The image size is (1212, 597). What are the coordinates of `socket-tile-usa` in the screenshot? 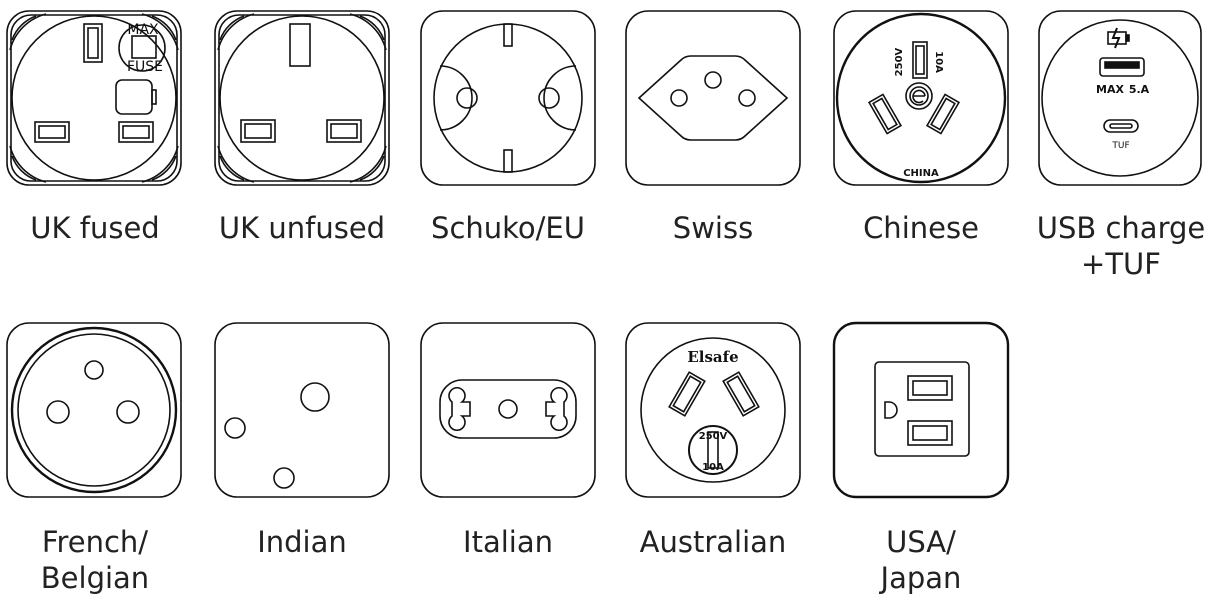 It's located at (921, 410).